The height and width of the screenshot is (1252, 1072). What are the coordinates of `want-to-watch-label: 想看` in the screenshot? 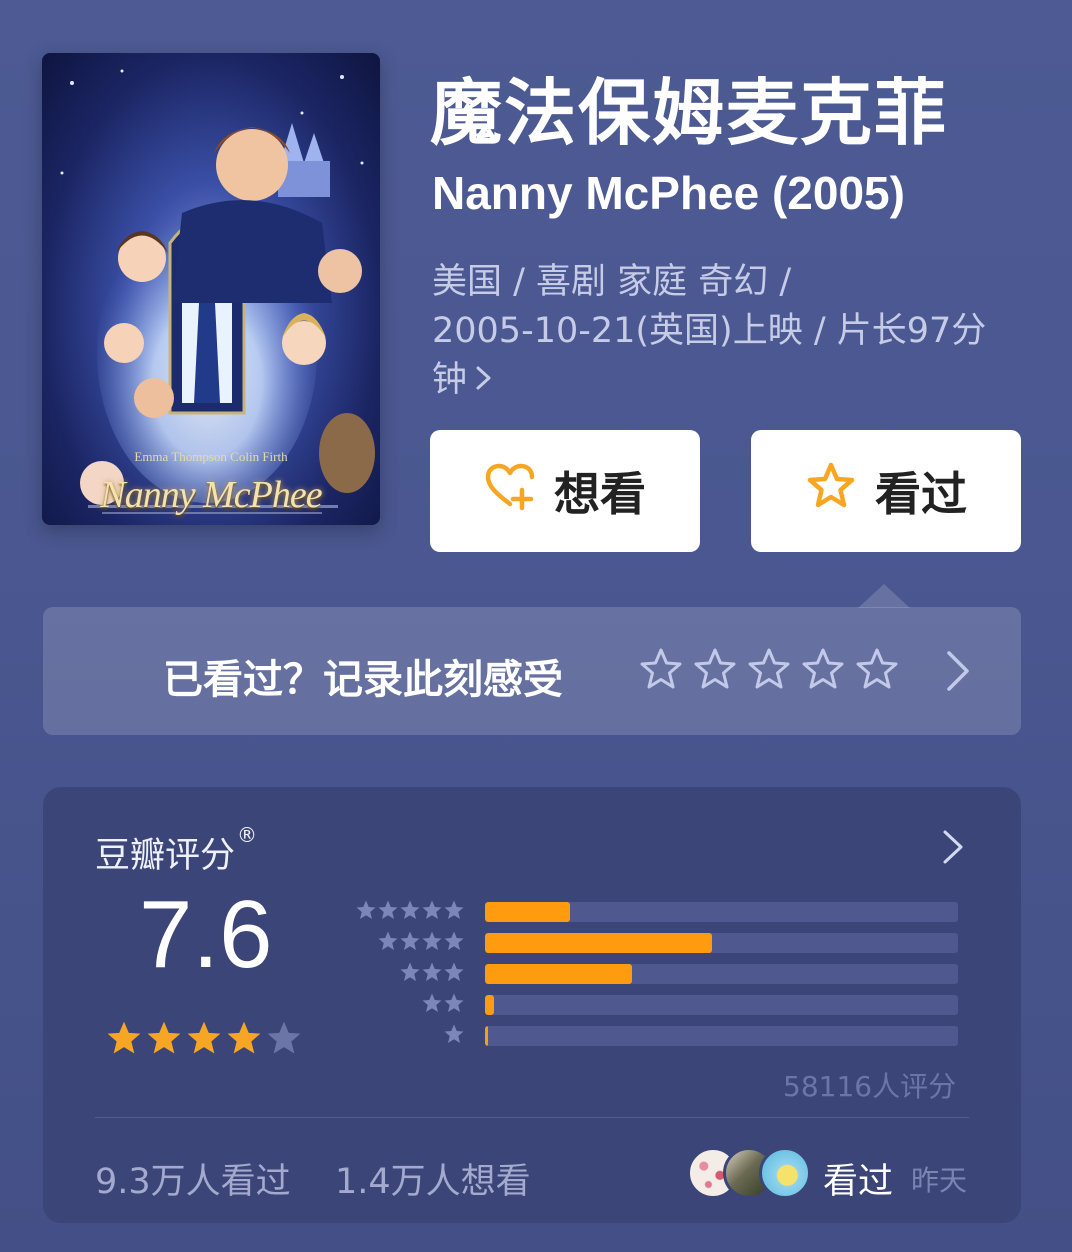 It's located at (600, 494).